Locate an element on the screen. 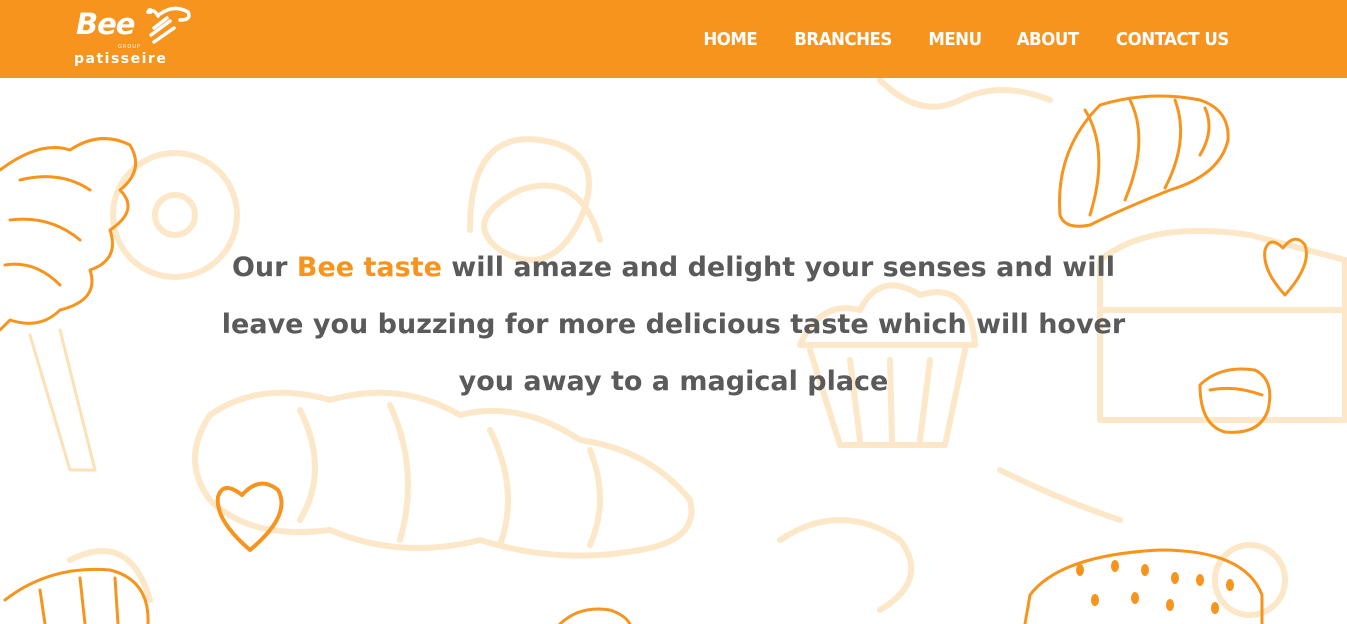  logo-brand-name: Bee is located at coordinates (105, 24).